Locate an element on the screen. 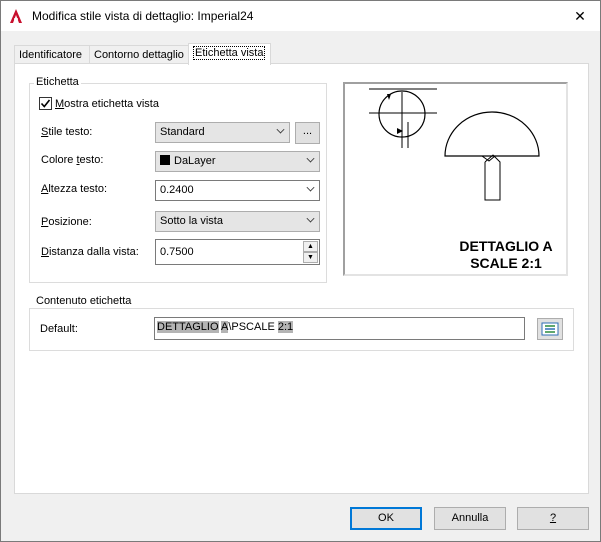  spin-down-icon: ▼ is located at coordinates (310, 257).